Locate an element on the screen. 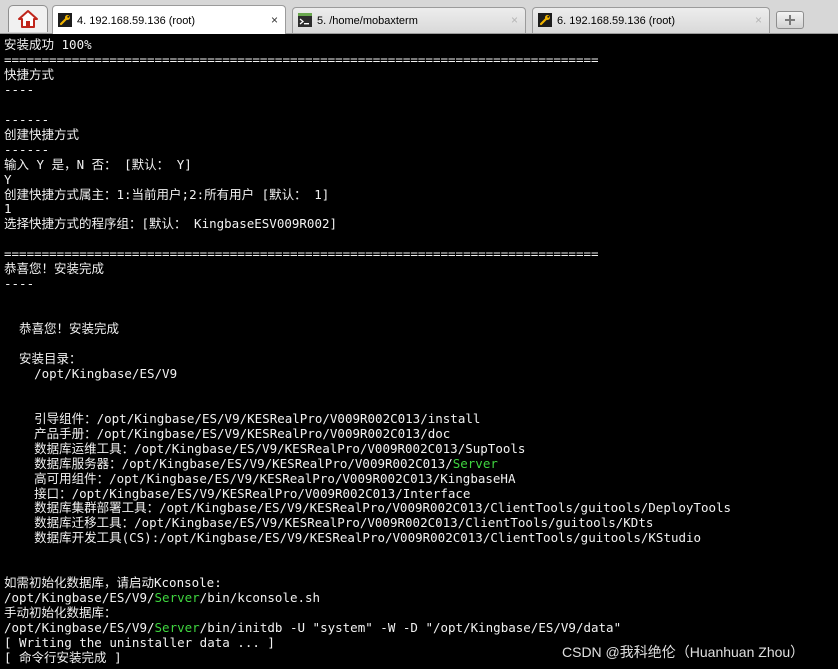 The image size is (838, 669). terminal-text: 创建快捷方式 is located at coordinates (42, 134).